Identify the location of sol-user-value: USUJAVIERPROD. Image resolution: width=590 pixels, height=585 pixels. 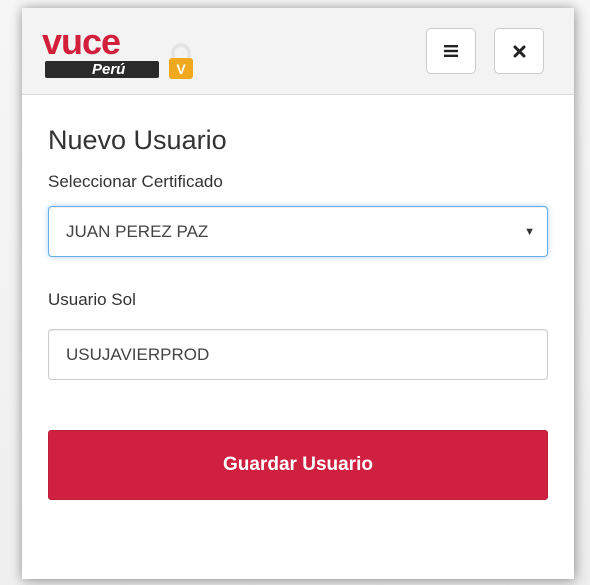
(138, 354).